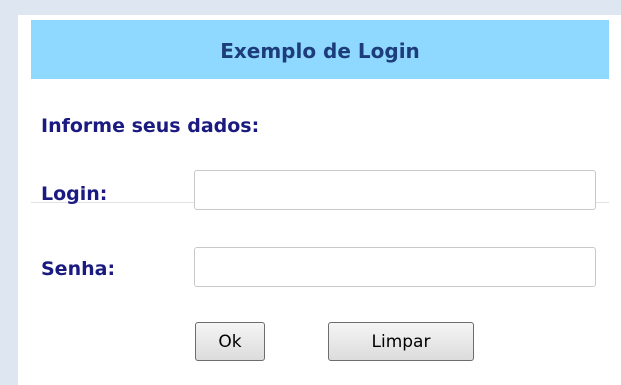 The width and height of the screenshot is (621, 385). Describe the element at coordinates (78, 269) in the screenshot. I see `senha-label: Senha:` at that location.